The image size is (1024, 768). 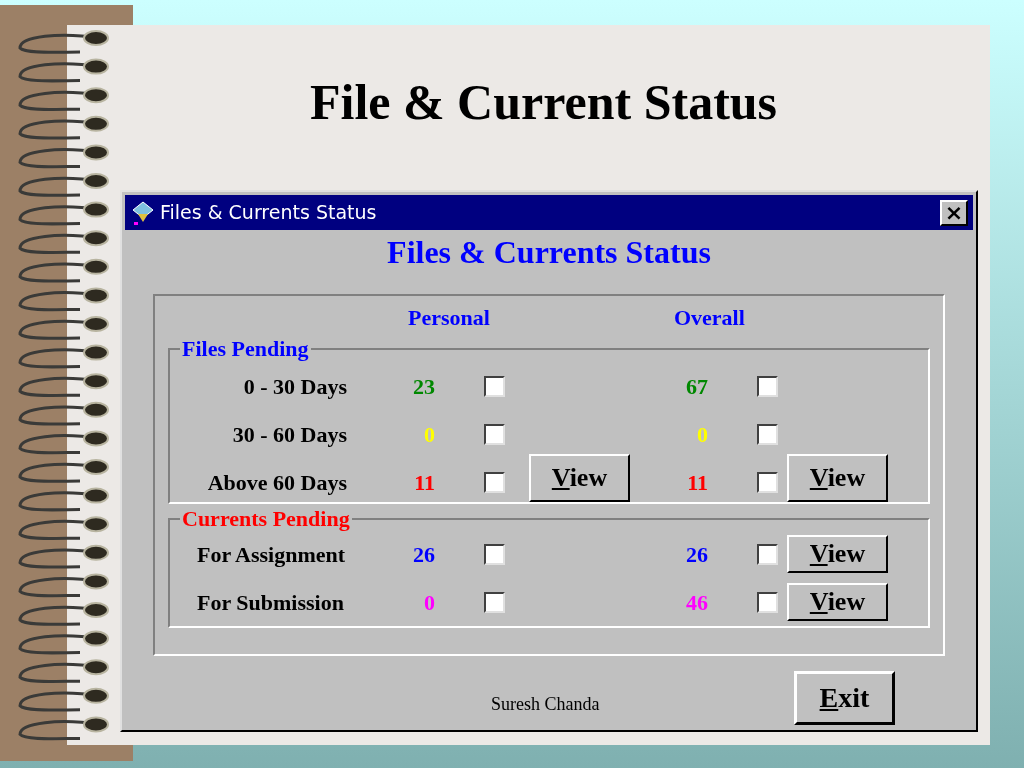 I want to click on row-label: Above 60 Days, so click(x=276, y=482).